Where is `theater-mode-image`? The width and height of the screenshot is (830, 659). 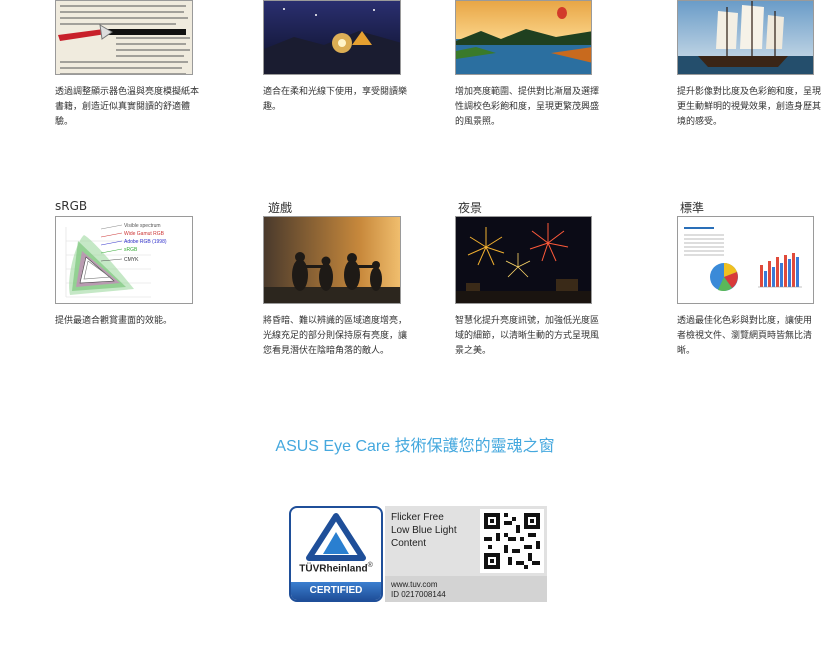 theater-mode-image is located at coordinates (745, 37).